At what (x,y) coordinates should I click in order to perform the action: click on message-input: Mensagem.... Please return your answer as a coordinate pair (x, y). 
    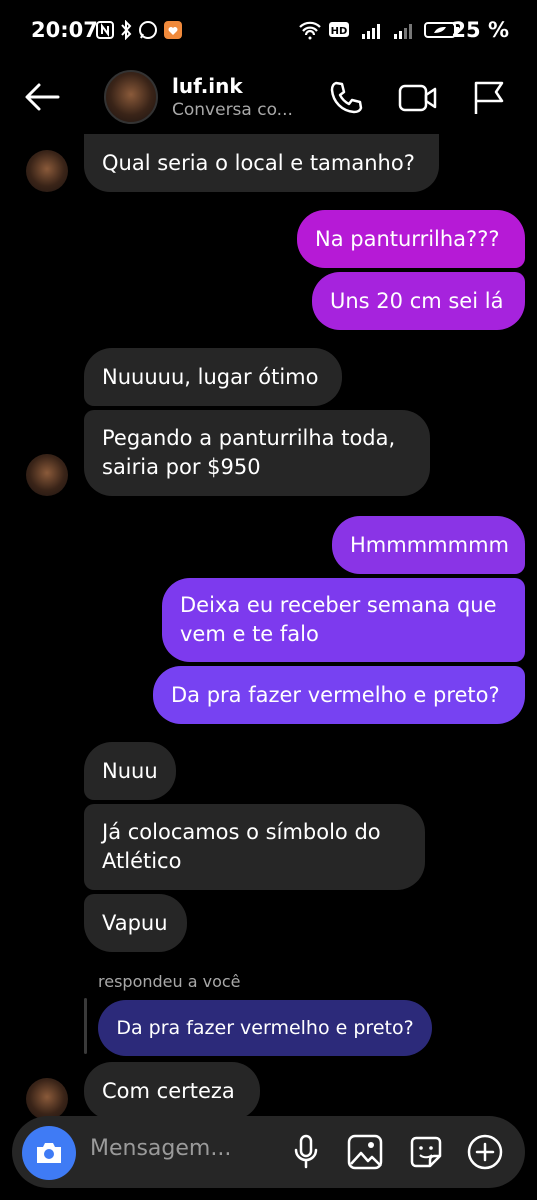
    Looking at the image, I should click on (160, 1148).